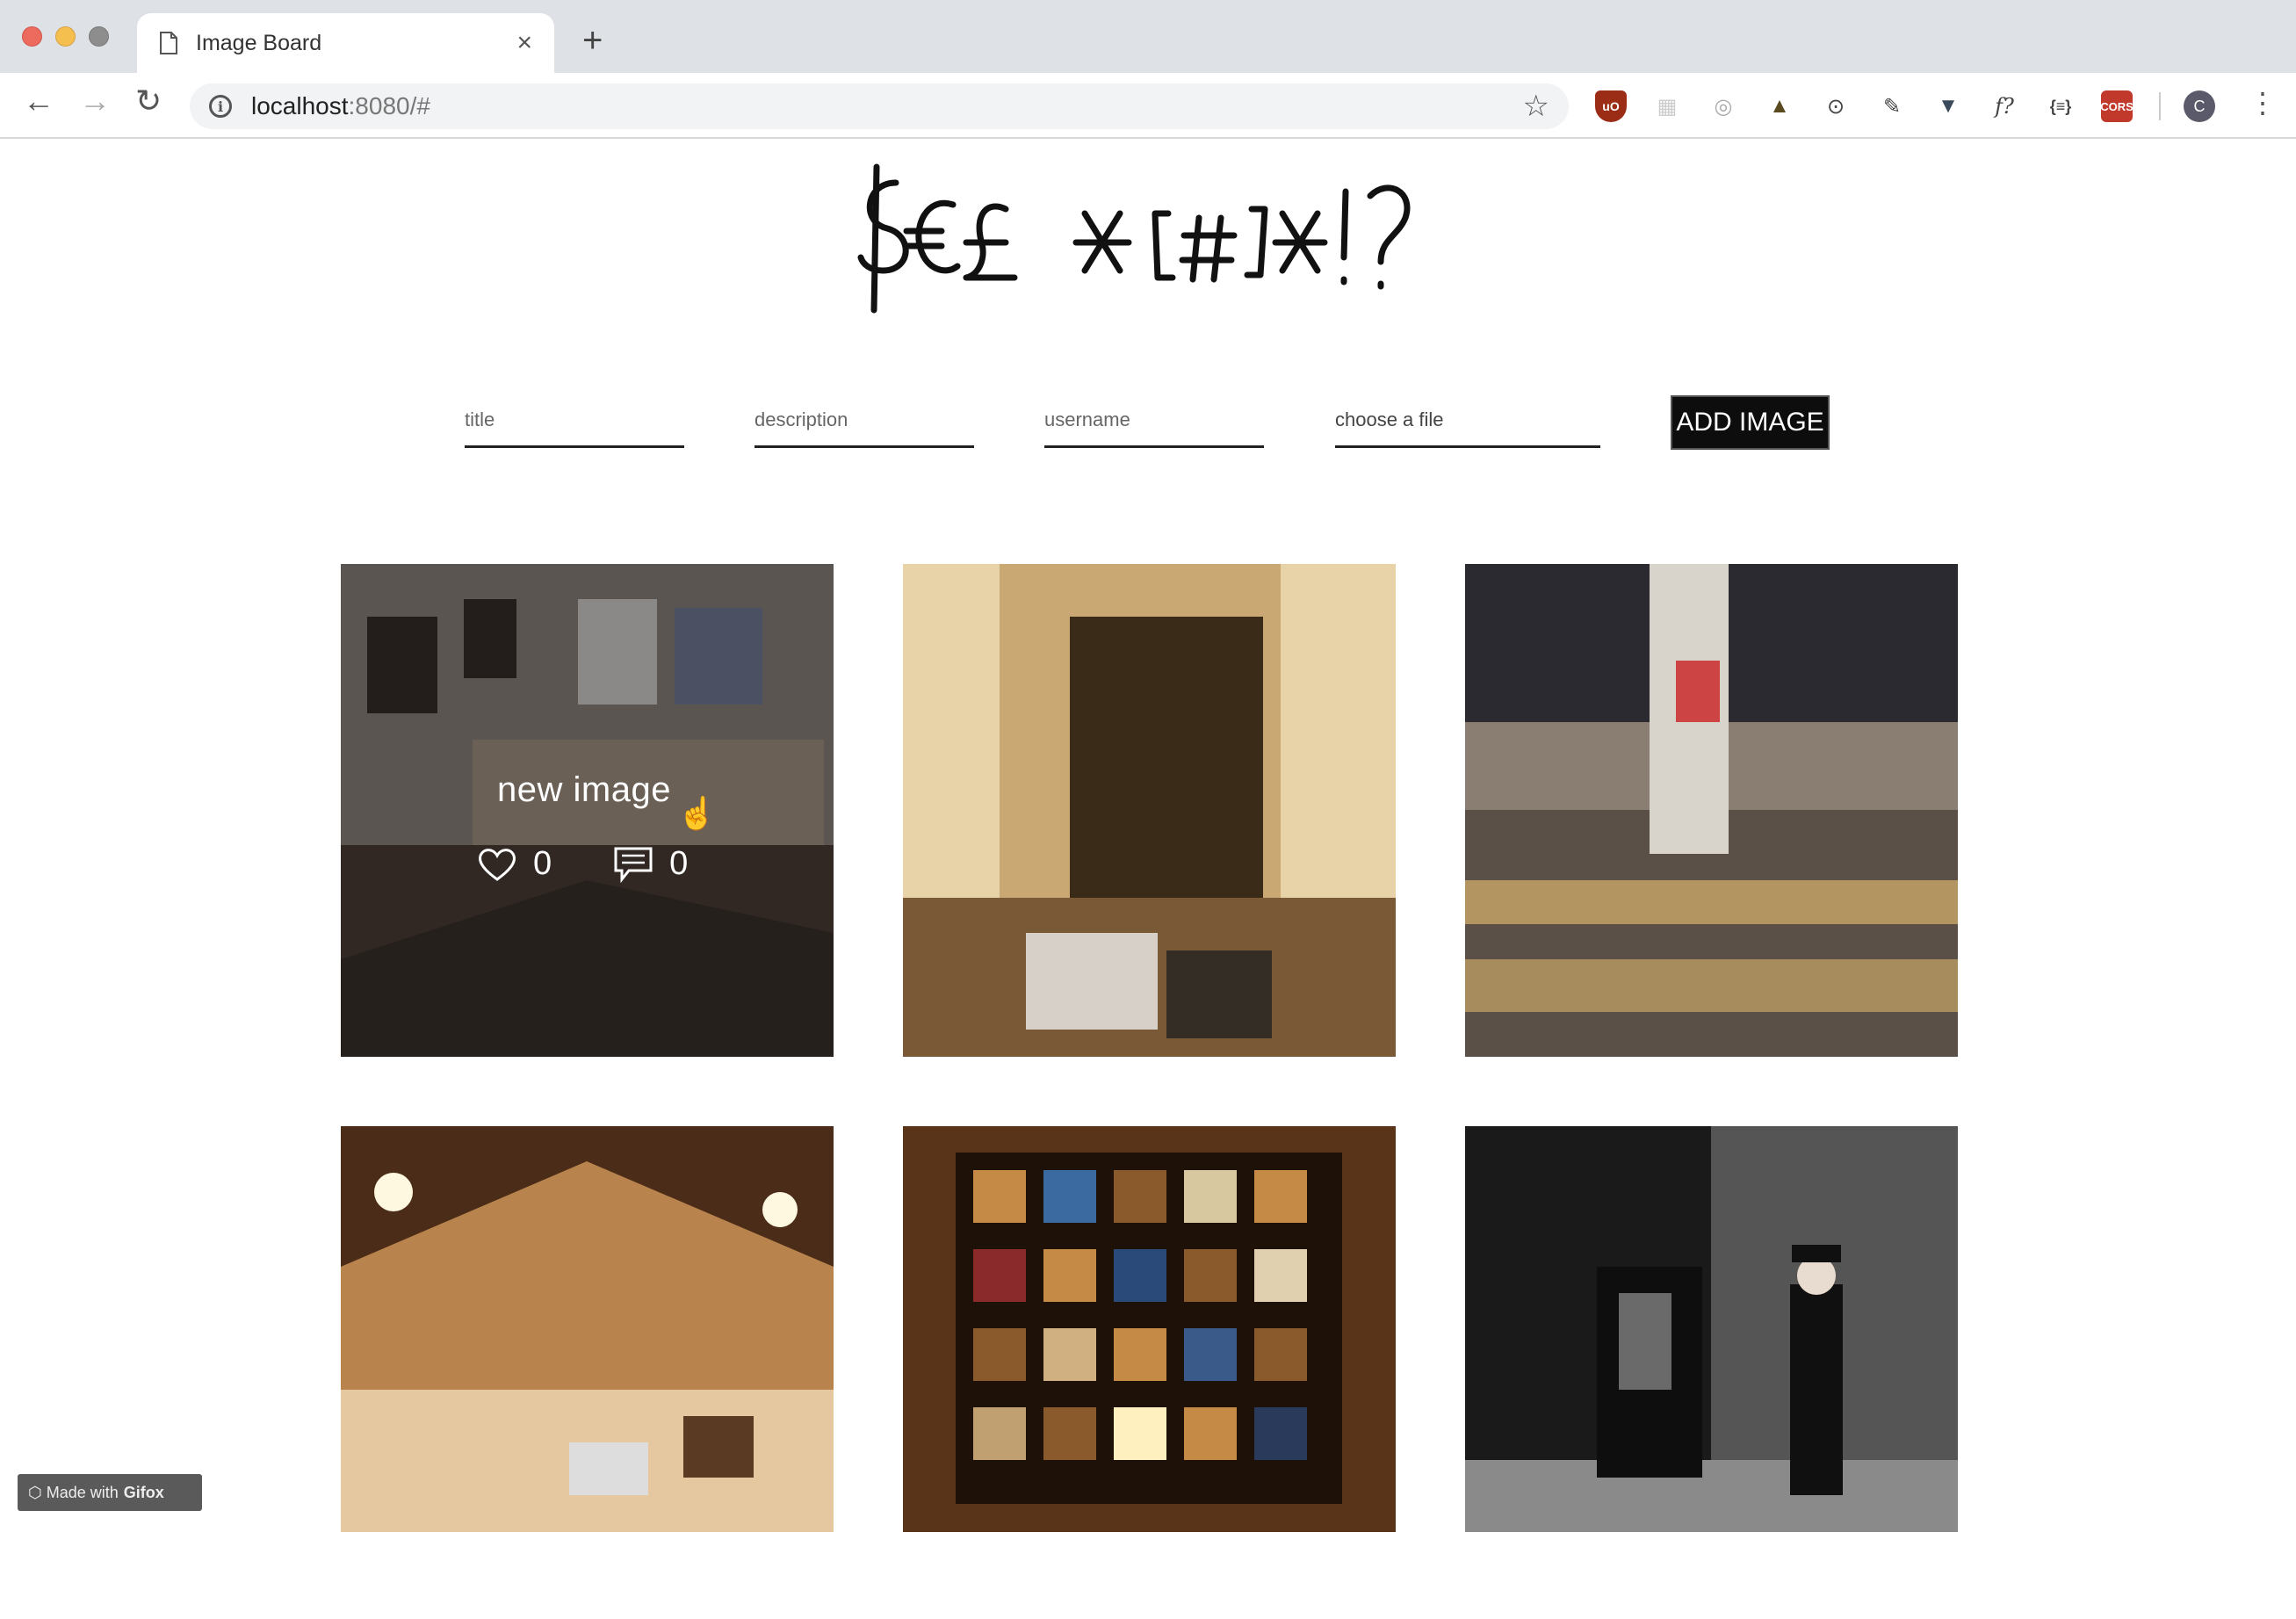 This screenshot has width=2296, height=1619. I want to click on window-controls, so click(65, 36).